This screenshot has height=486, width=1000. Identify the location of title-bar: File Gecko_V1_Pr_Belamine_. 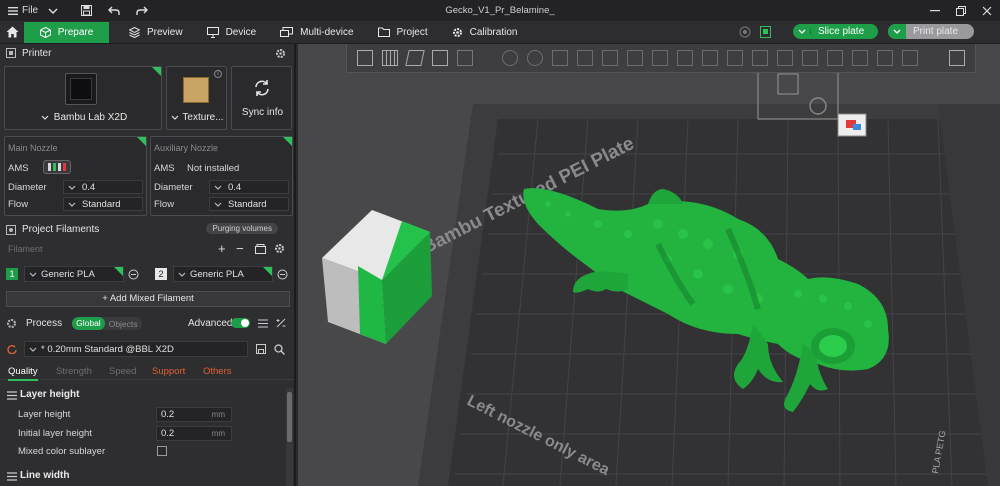
(500, 10).